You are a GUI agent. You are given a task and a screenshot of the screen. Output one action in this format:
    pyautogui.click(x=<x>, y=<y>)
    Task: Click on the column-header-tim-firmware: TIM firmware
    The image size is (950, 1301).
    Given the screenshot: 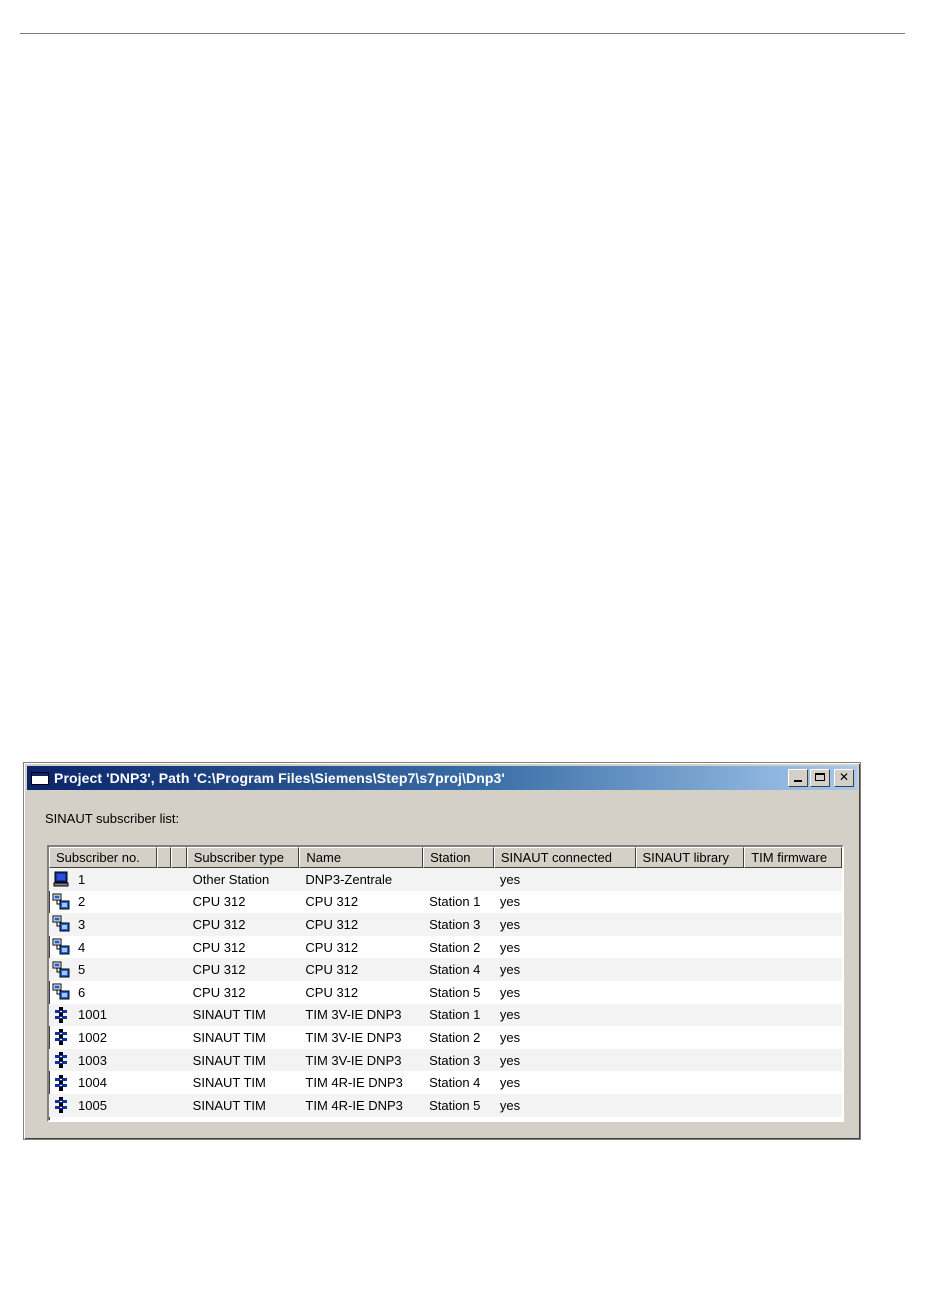 What is the action you would take?
    pyautogui.click(x=793, y=857)
    